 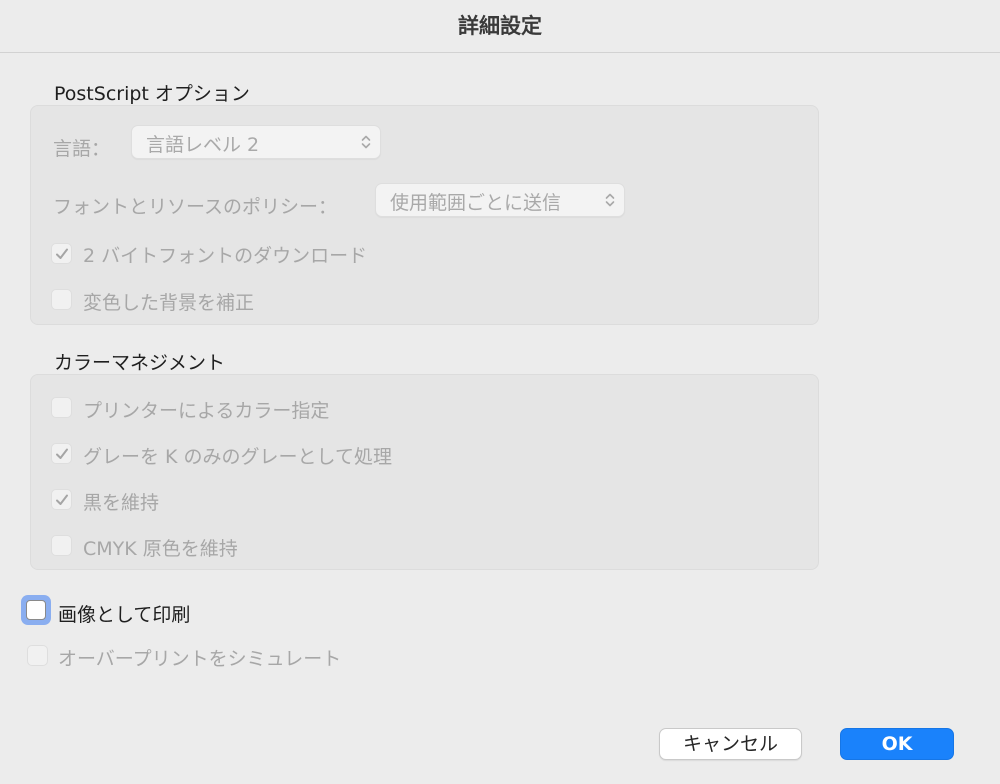 I want to click on print-as-image-checkbox, so click(x=36, y=610).